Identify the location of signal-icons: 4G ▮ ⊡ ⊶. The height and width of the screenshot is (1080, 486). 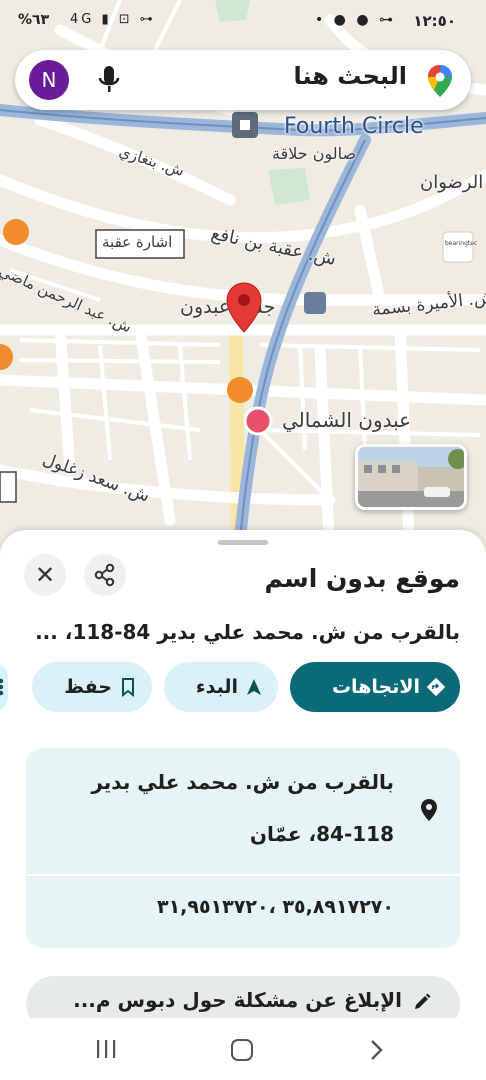
(113, 19).